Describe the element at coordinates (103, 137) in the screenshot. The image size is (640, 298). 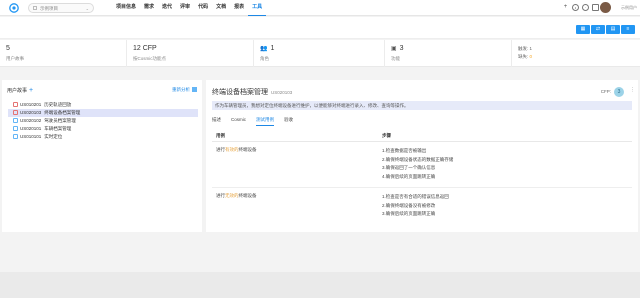
I see `tree-item: US010101 实时定位` at that location.